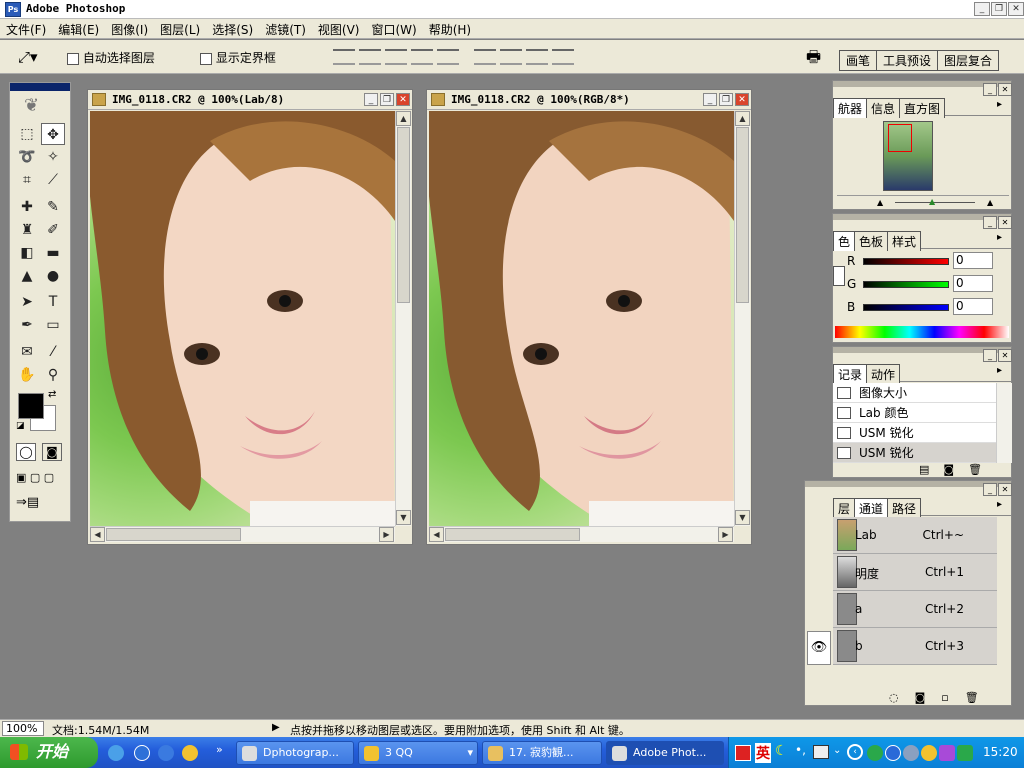 The height and width of the screenshot is (768, 1024). Describe the element at coordinates (900, 138) in the screenshot. I see `view-box` at that location.